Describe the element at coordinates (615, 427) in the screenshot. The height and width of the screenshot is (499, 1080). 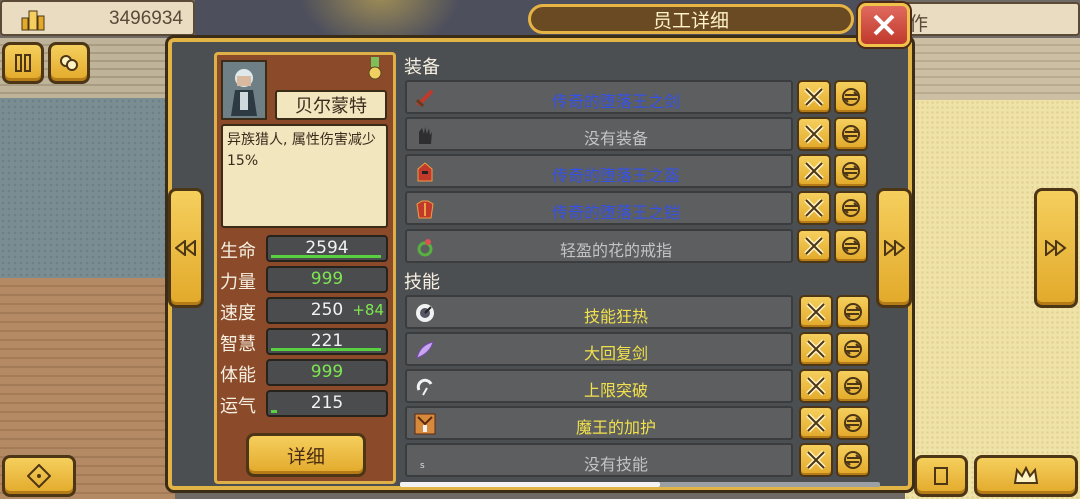
I see `slot-label: 魔王的加护` at that location.